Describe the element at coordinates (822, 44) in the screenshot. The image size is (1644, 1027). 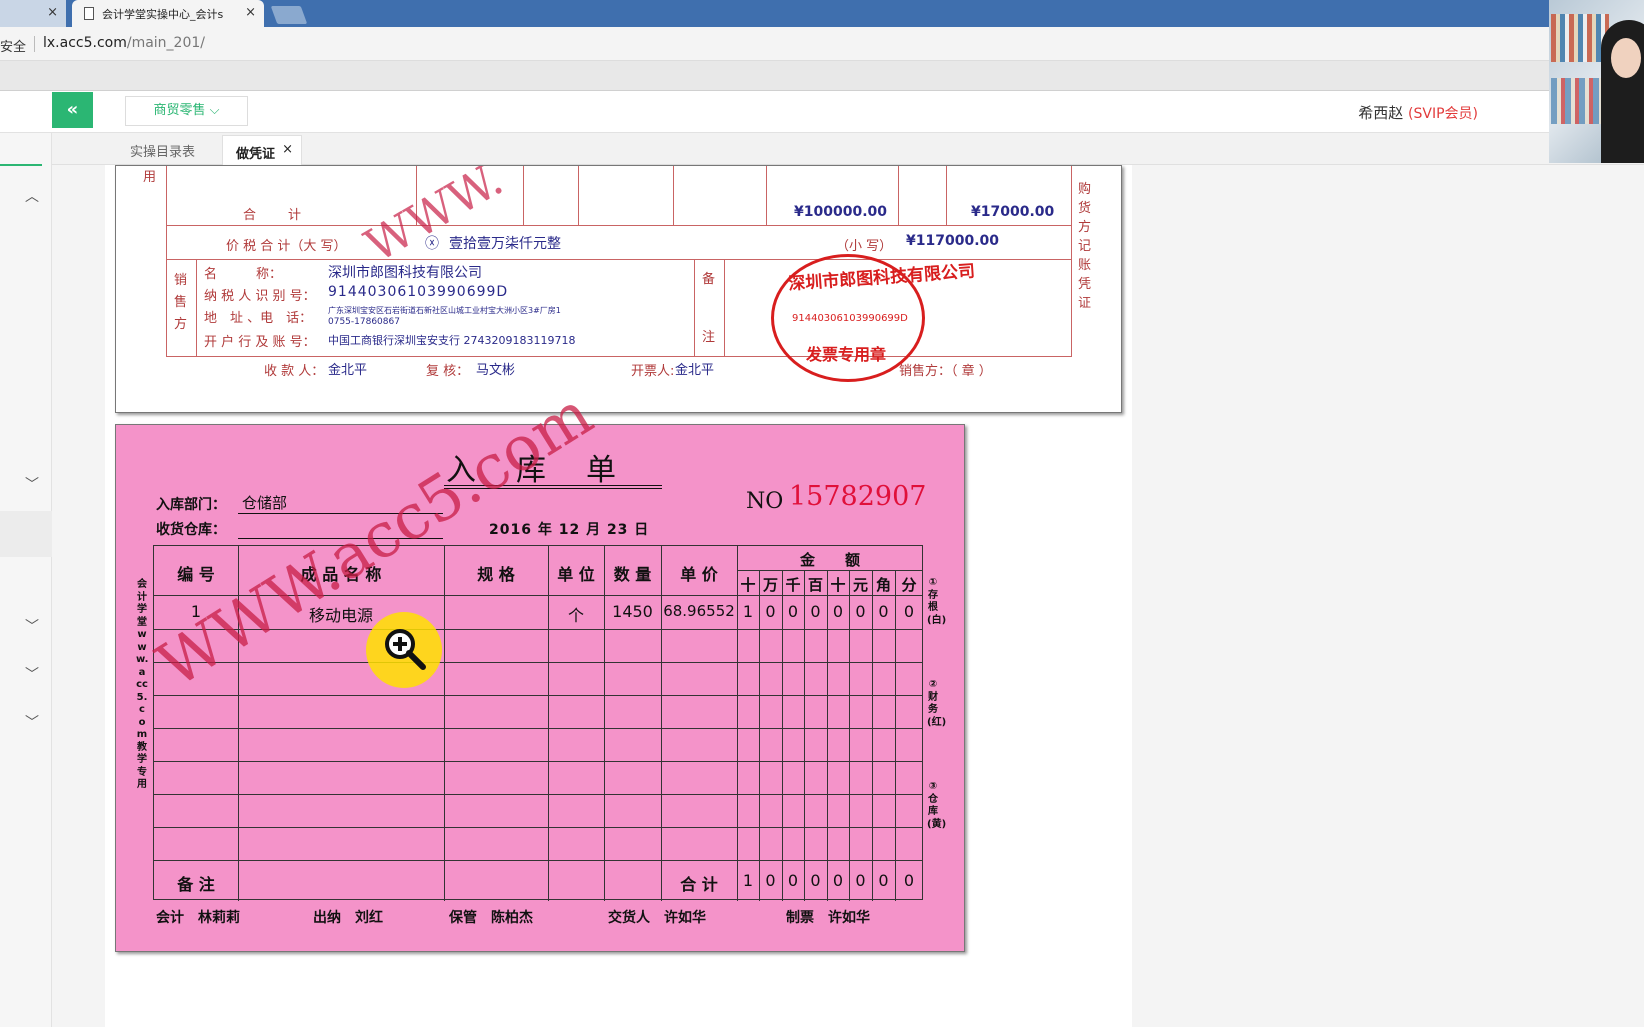
I see `address-bar: 安全 lx.acc5.com/main_201/` at that location.